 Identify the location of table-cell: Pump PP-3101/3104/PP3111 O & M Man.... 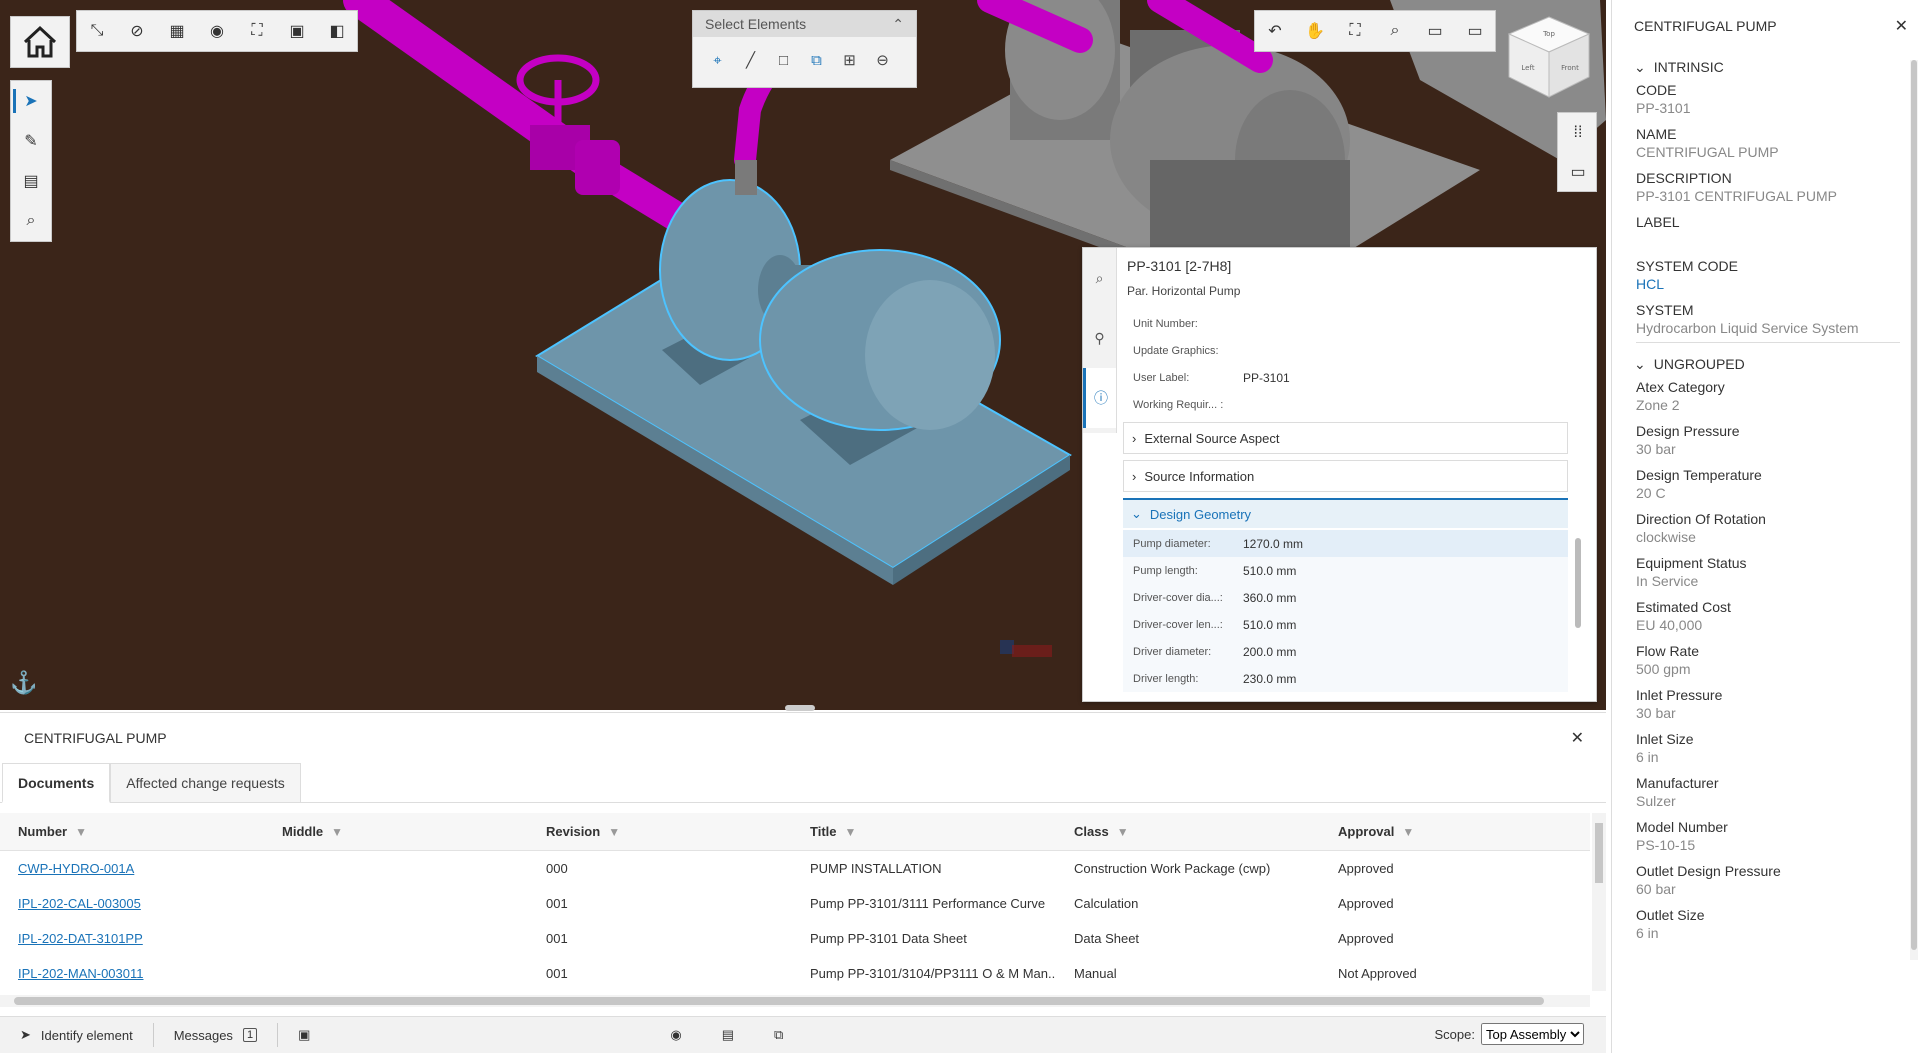
(924, 973).